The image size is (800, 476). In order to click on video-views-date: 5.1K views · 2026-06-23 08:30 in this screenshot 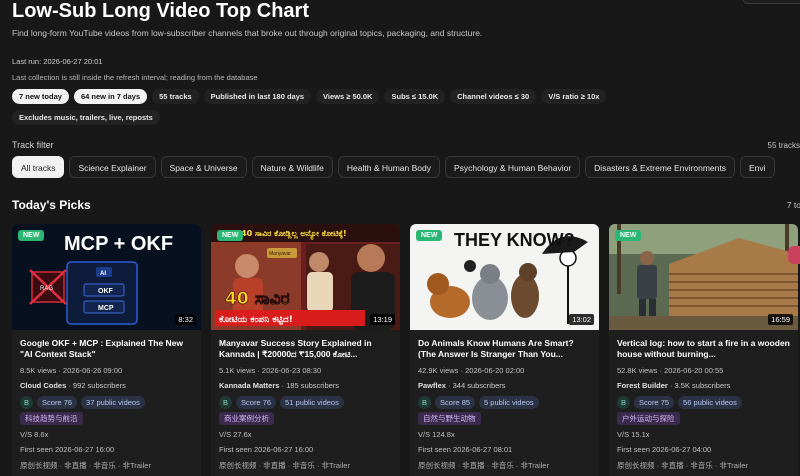, I will do `click(270, 370)`.